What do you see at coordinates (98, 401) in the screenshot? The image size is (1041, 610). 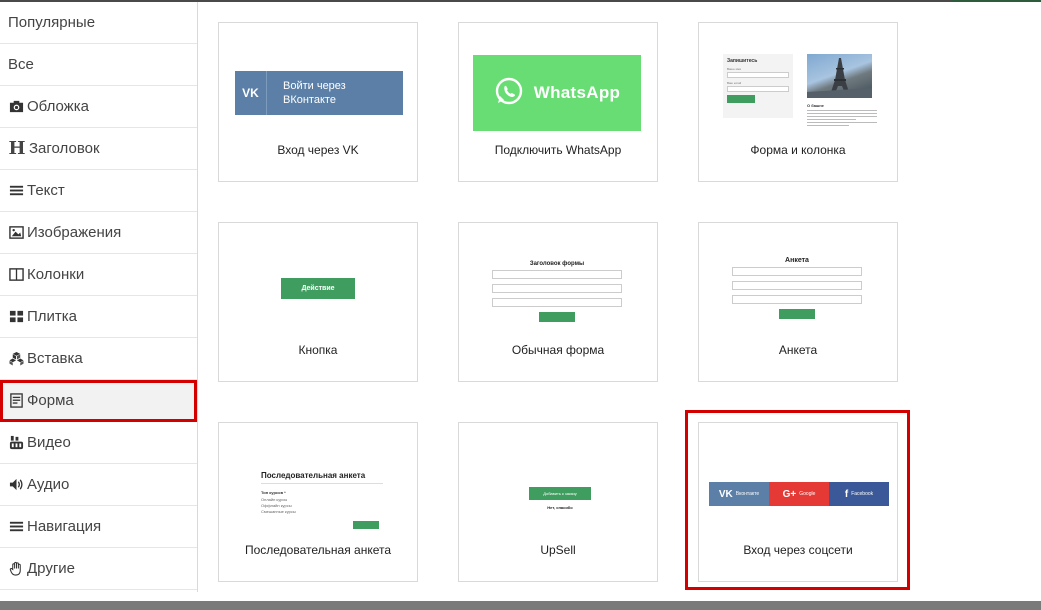 I see `sidebar-item-form: Форма` at bounding box center [98, 401].